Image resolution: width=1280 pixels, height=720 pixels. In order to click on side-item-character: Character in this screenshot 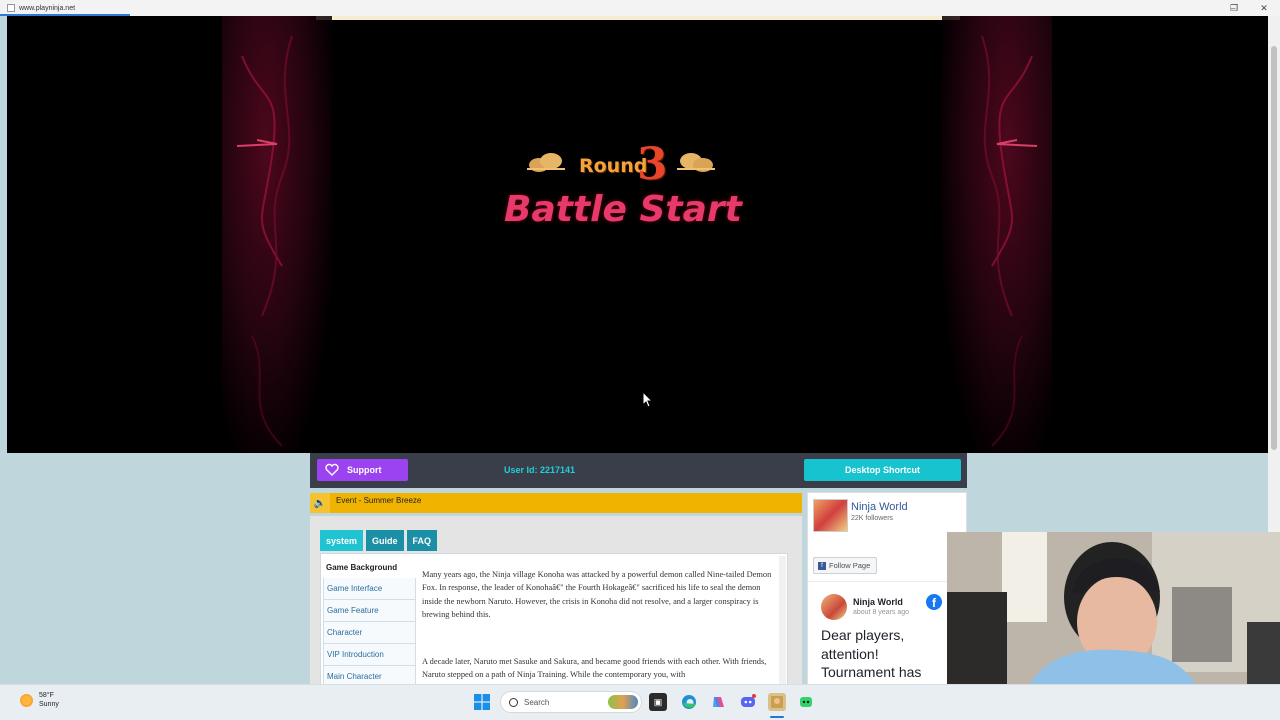, I will do `click(369, 633)`.